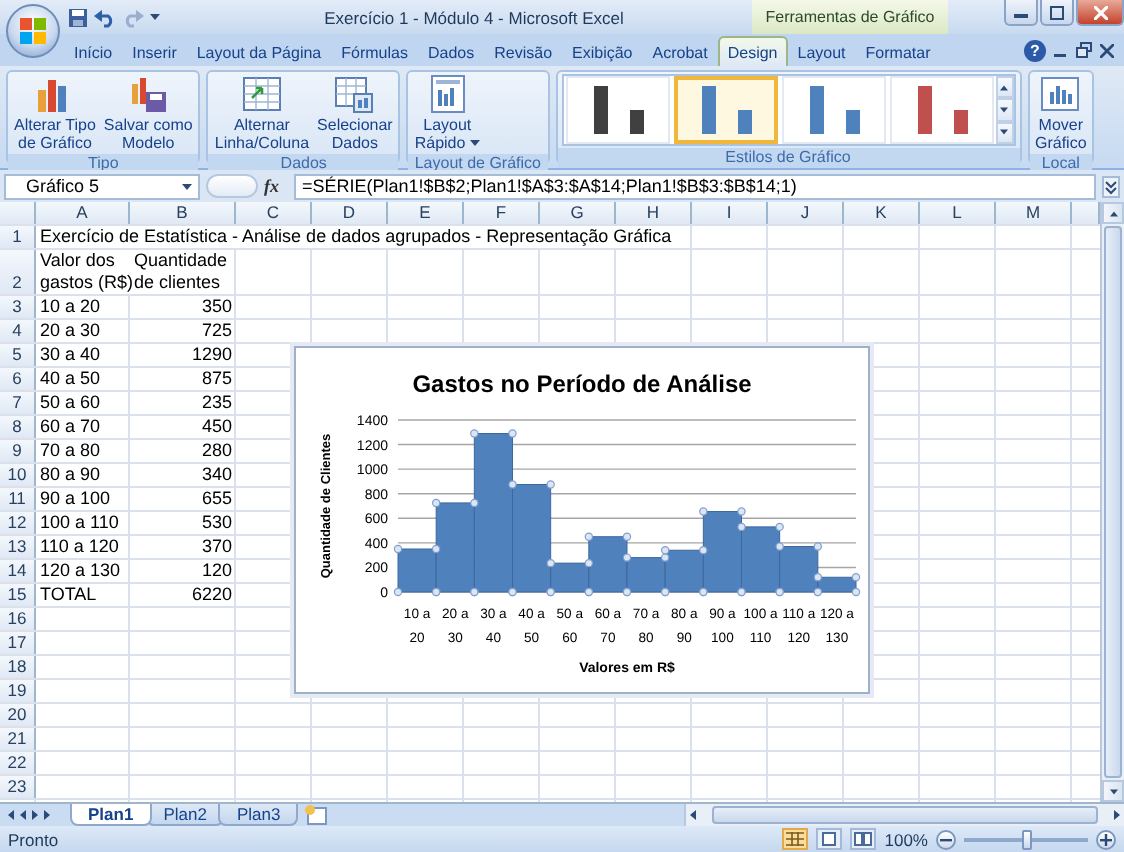 The width and height of the screenshot is (1124, 852). Describe the element at coordinates (1021, 13) in the screenshot. I see `minimize-button` at that location.